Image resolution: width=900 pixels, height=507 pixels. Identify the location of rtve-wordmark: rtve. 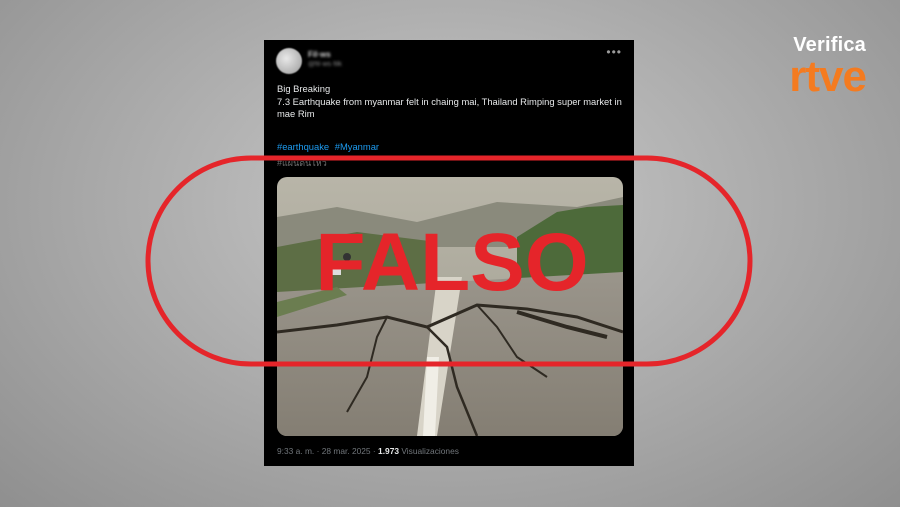
(828, 76).